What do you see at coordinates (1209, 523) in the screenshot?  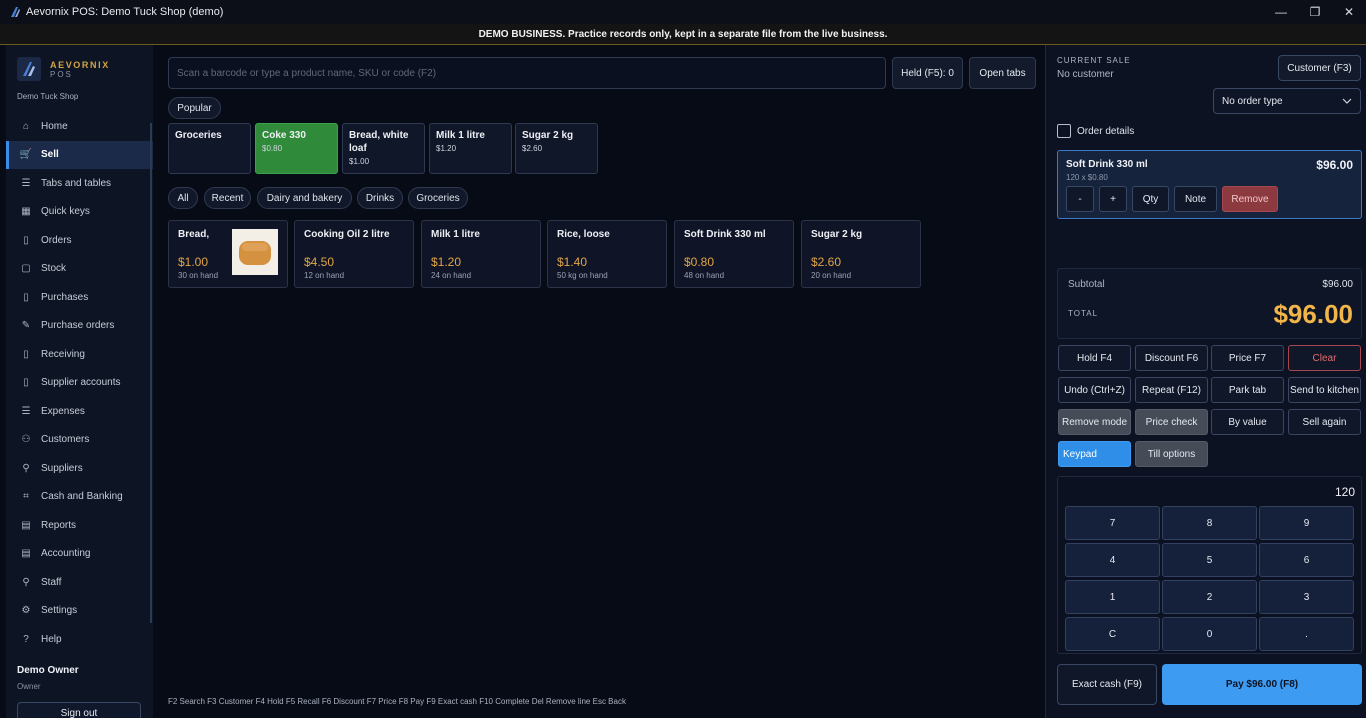 I see `keypad-8: 8` at bounding box center [1209, 523].